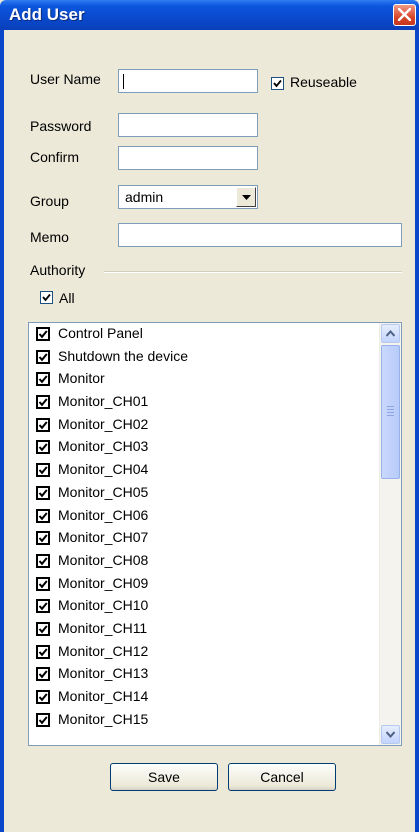 The height and width of the screenshot is (832, 419). Describe the element at coordinates (204, 652) in the screenshot. I see `authority-list-item: Monitor_CH12` at that location.